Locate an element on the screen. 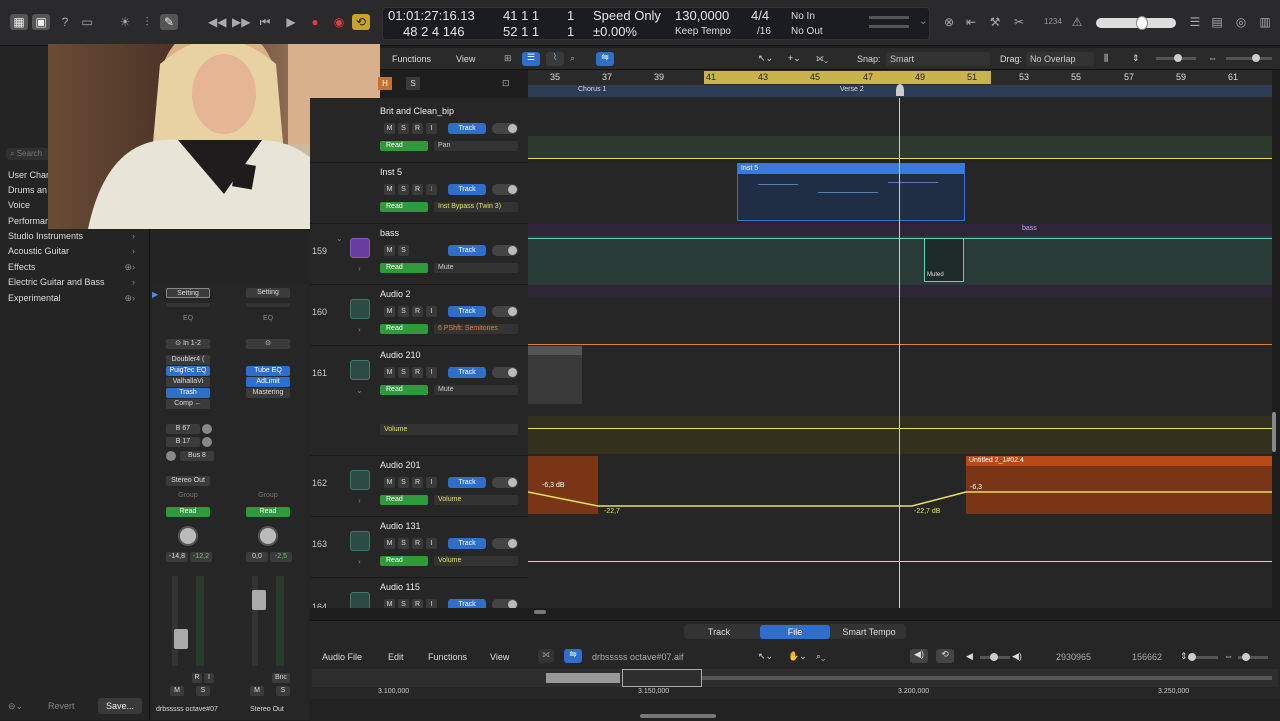 The image size is (1280, 721). browser-item-experimental: Experimental is located at coordinates (34, 298).